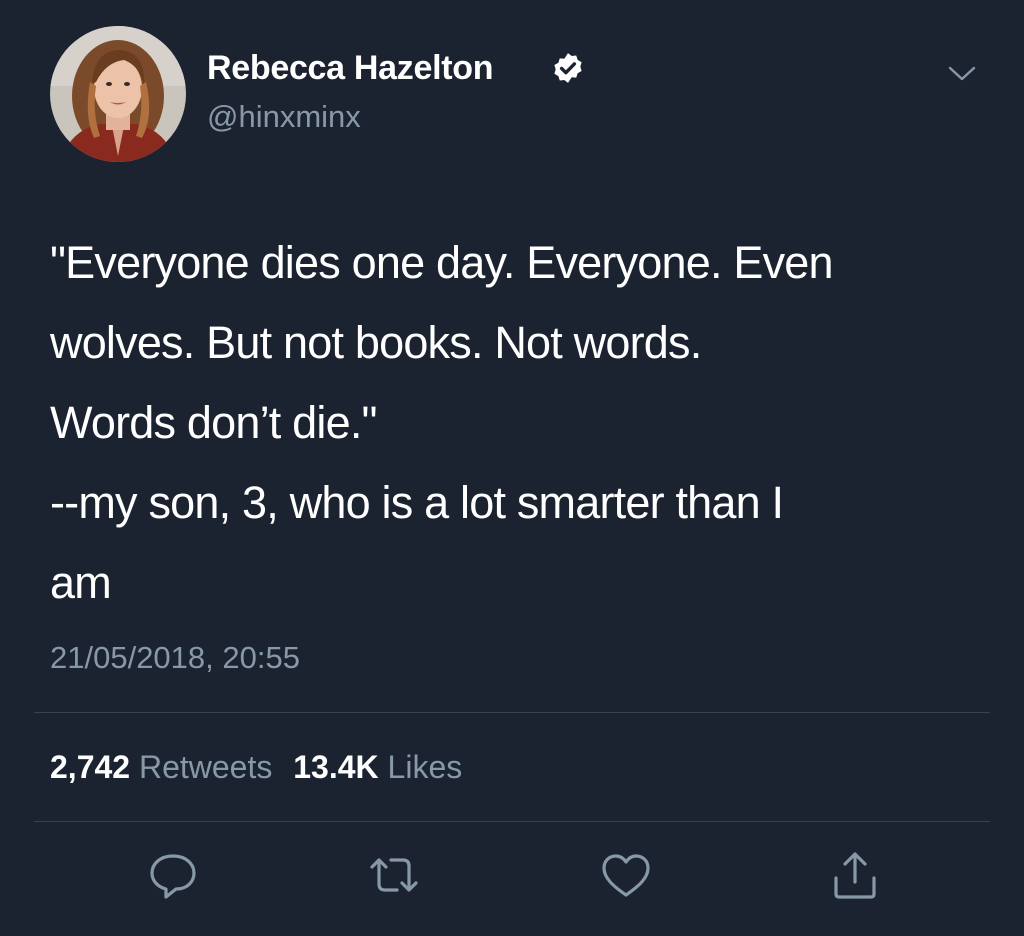 This screenshot has height=936, width=1024. I want to click on retweets-label: Retweets, so click(205, 767).